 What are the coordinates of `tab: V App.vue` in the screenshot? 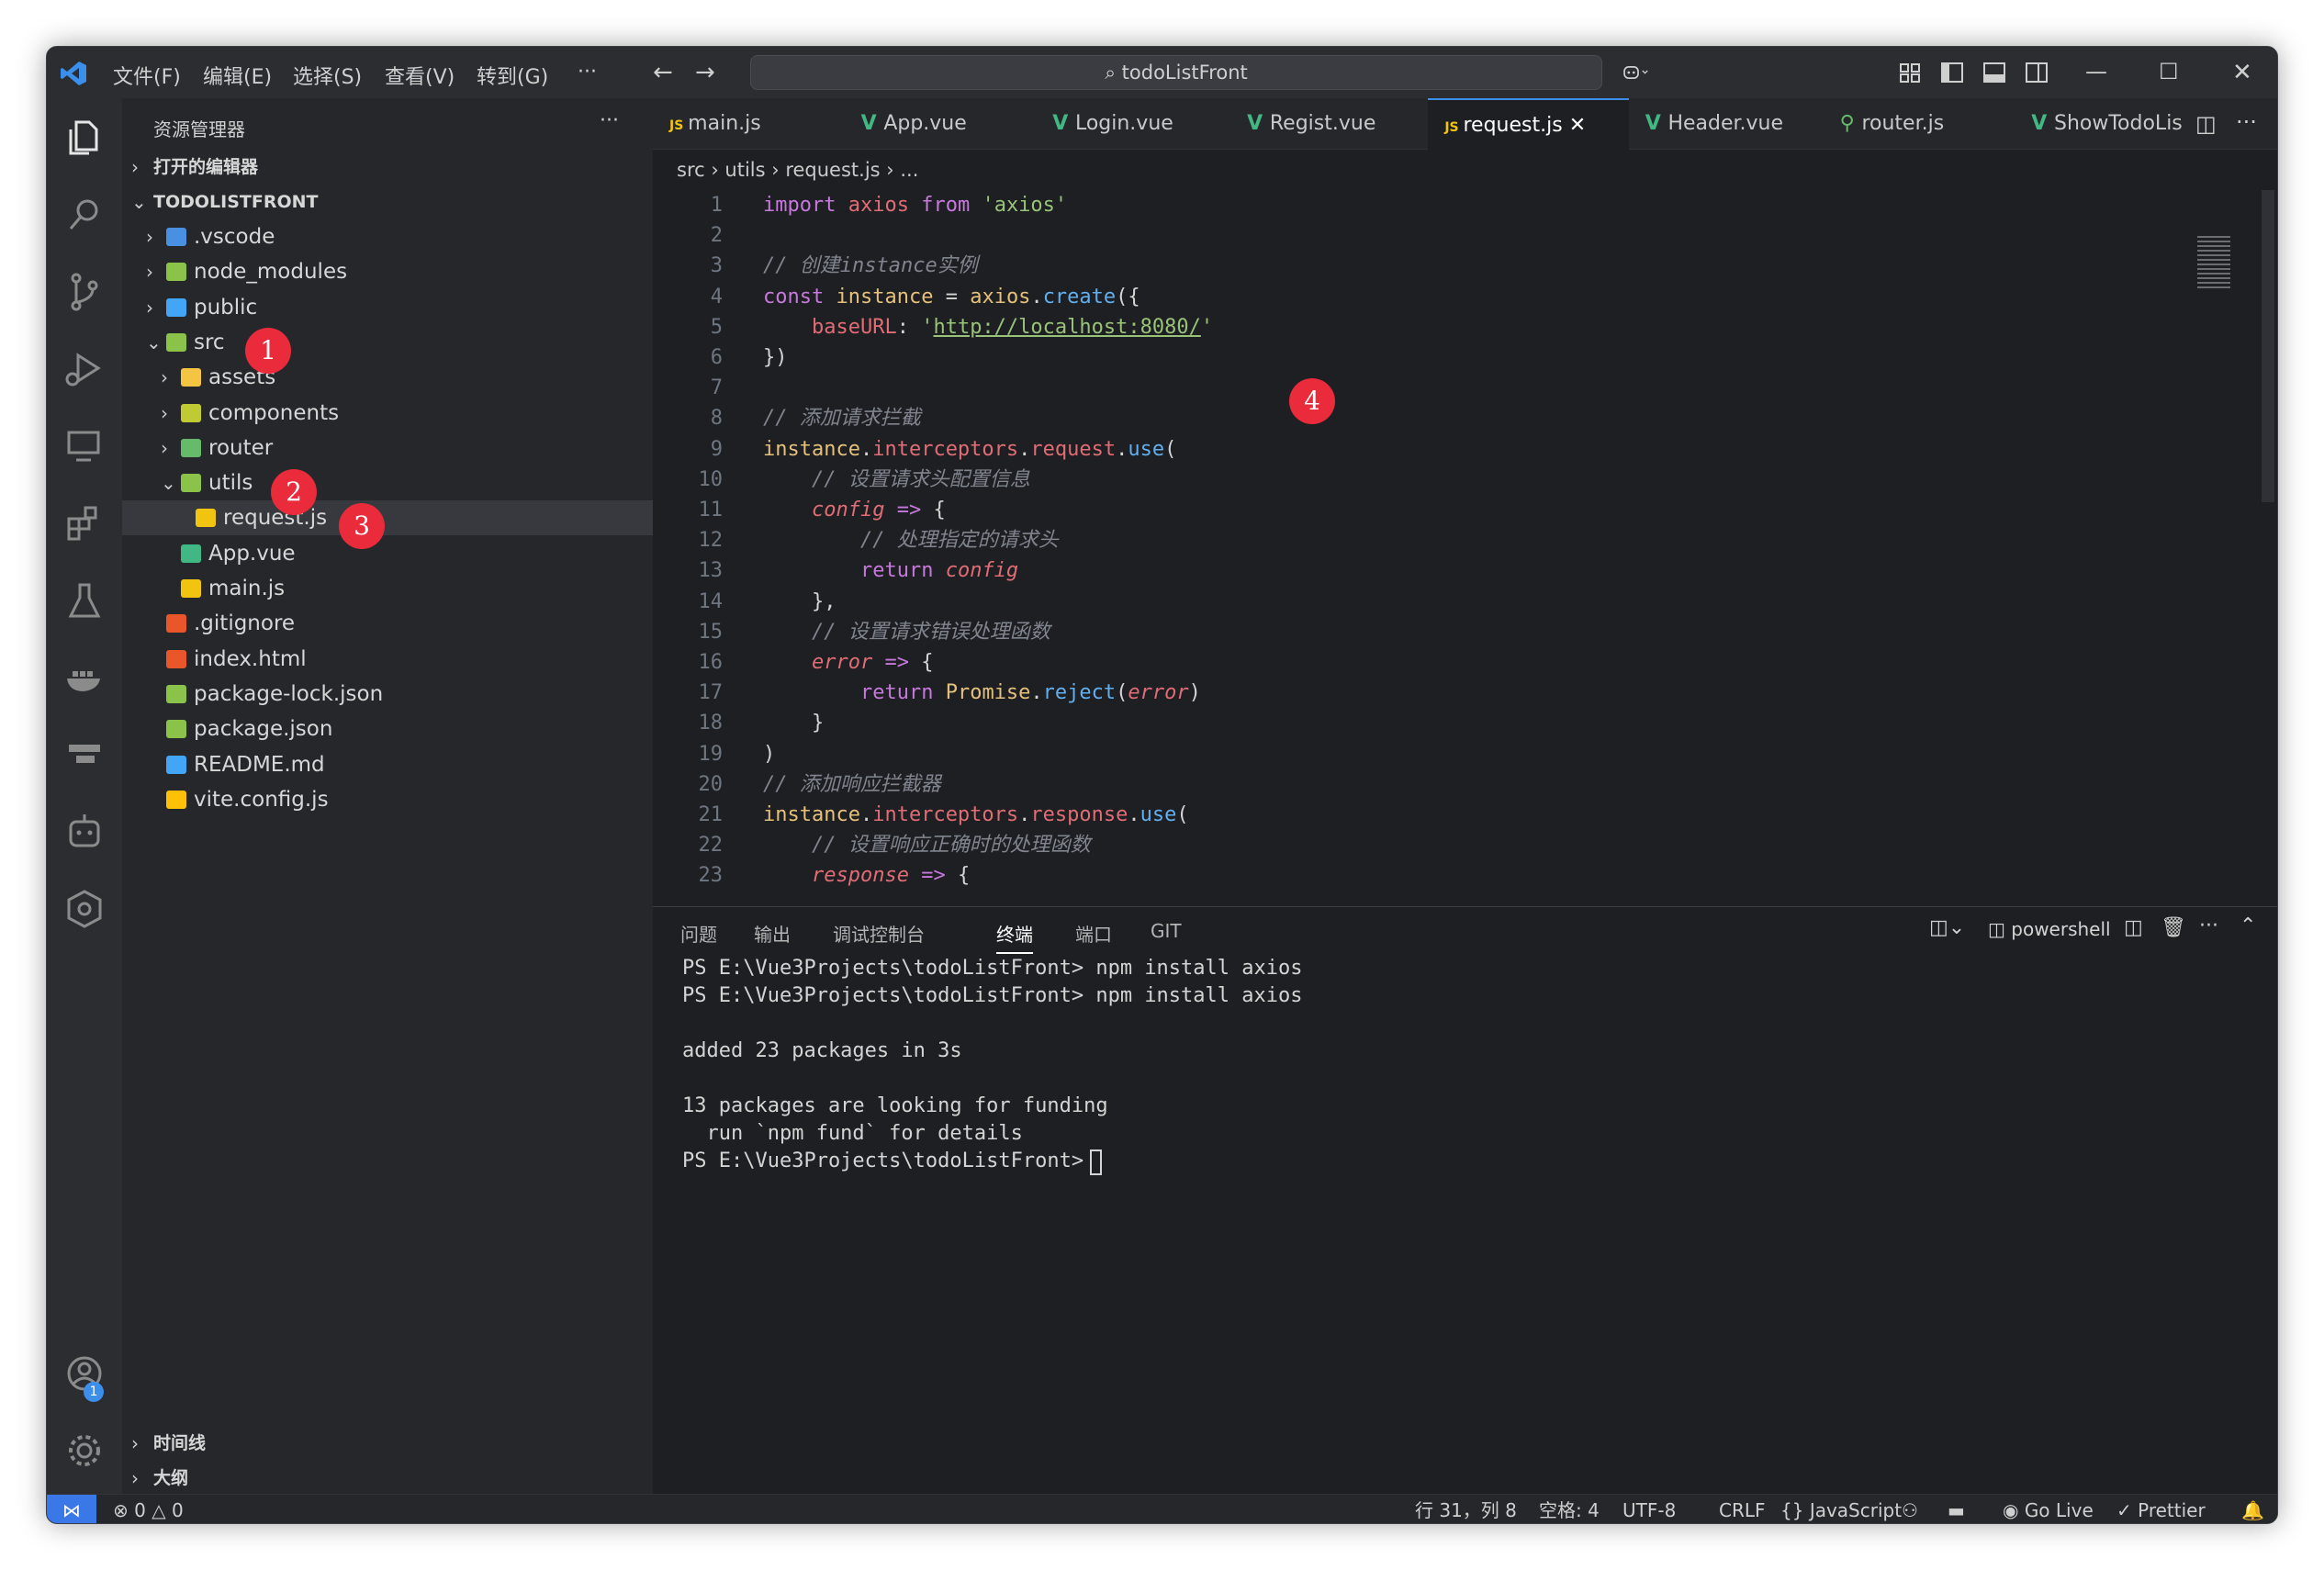 It's located at (941, 124).